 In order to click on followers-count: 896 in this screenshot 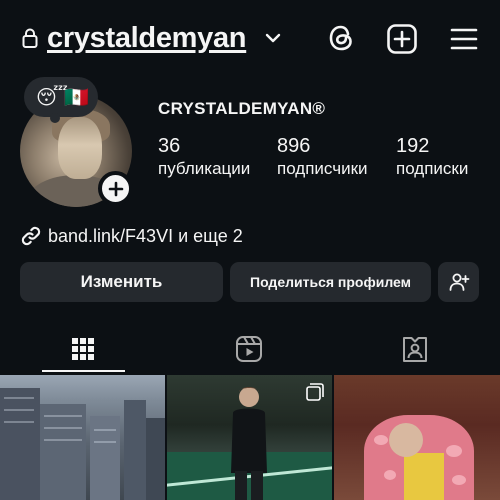, I will do `click(294, 146)`.